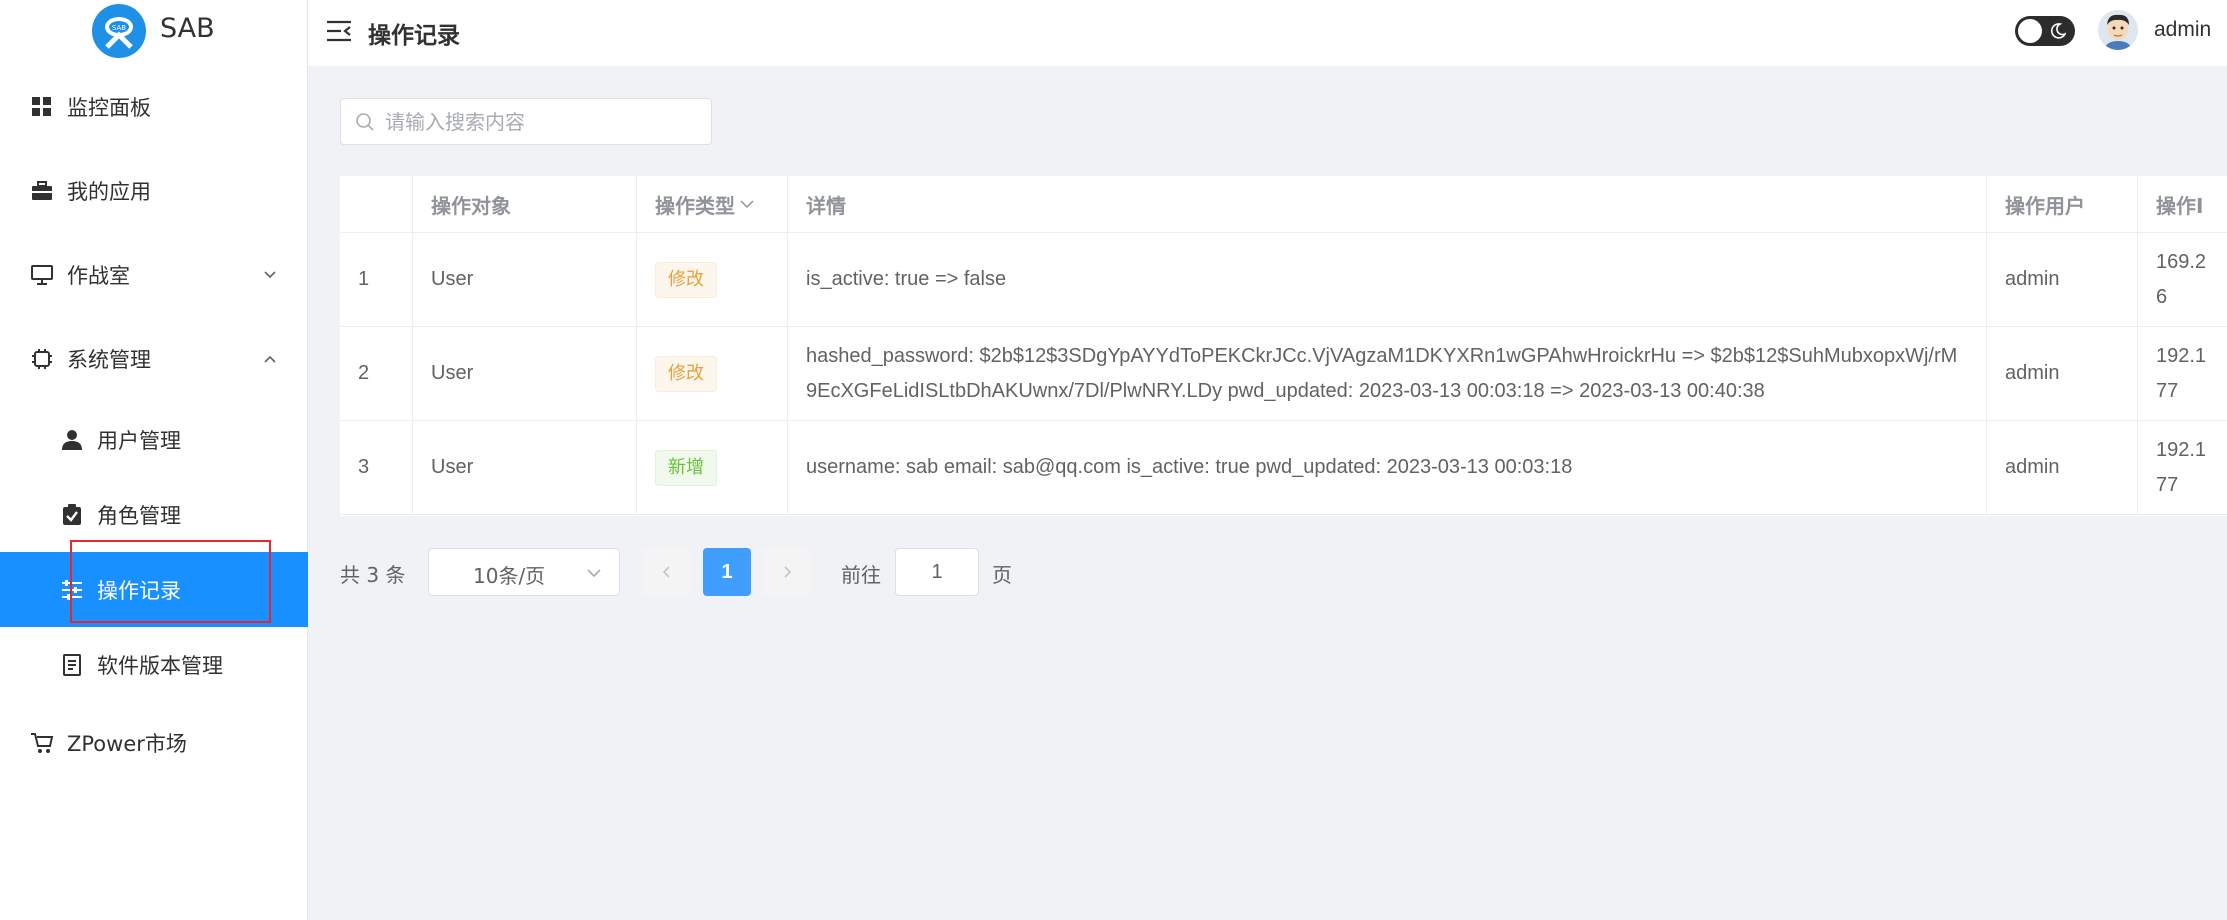  Describe the element at coordinates (154, 190) in the screenshot. I see `sidebar-item-my-apps: 我的应用` at that location.